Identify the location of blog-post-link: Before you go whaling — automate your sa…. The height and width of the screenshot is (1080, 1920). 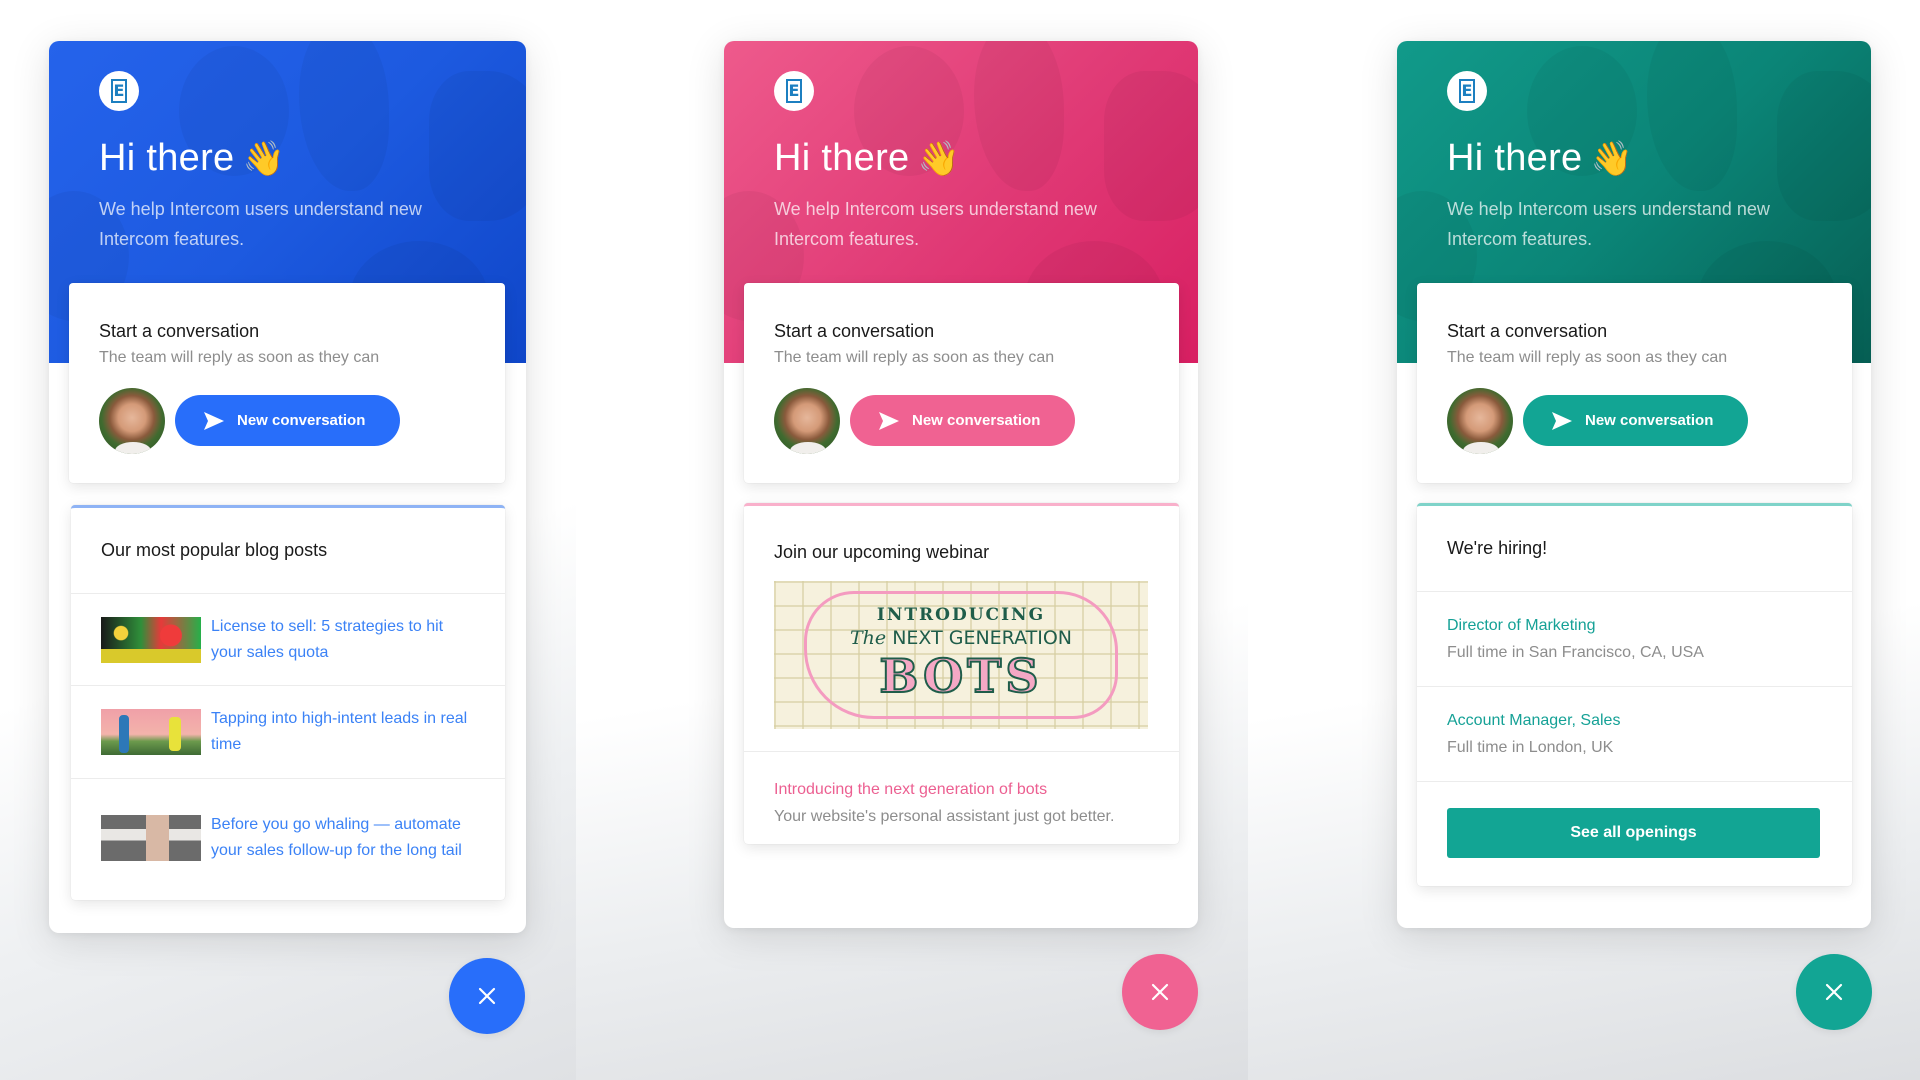
(343, 838).